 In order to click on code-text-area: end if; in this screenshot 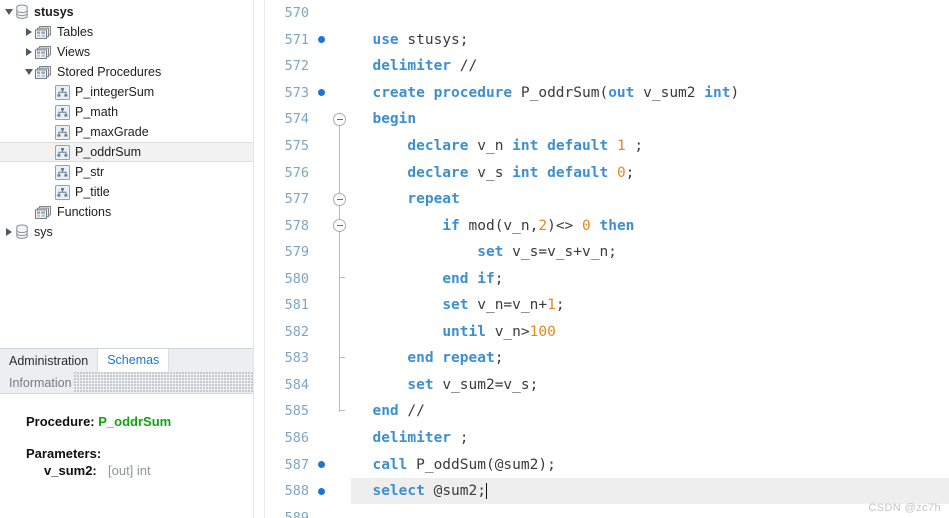, I will do `click(650, 278)`.